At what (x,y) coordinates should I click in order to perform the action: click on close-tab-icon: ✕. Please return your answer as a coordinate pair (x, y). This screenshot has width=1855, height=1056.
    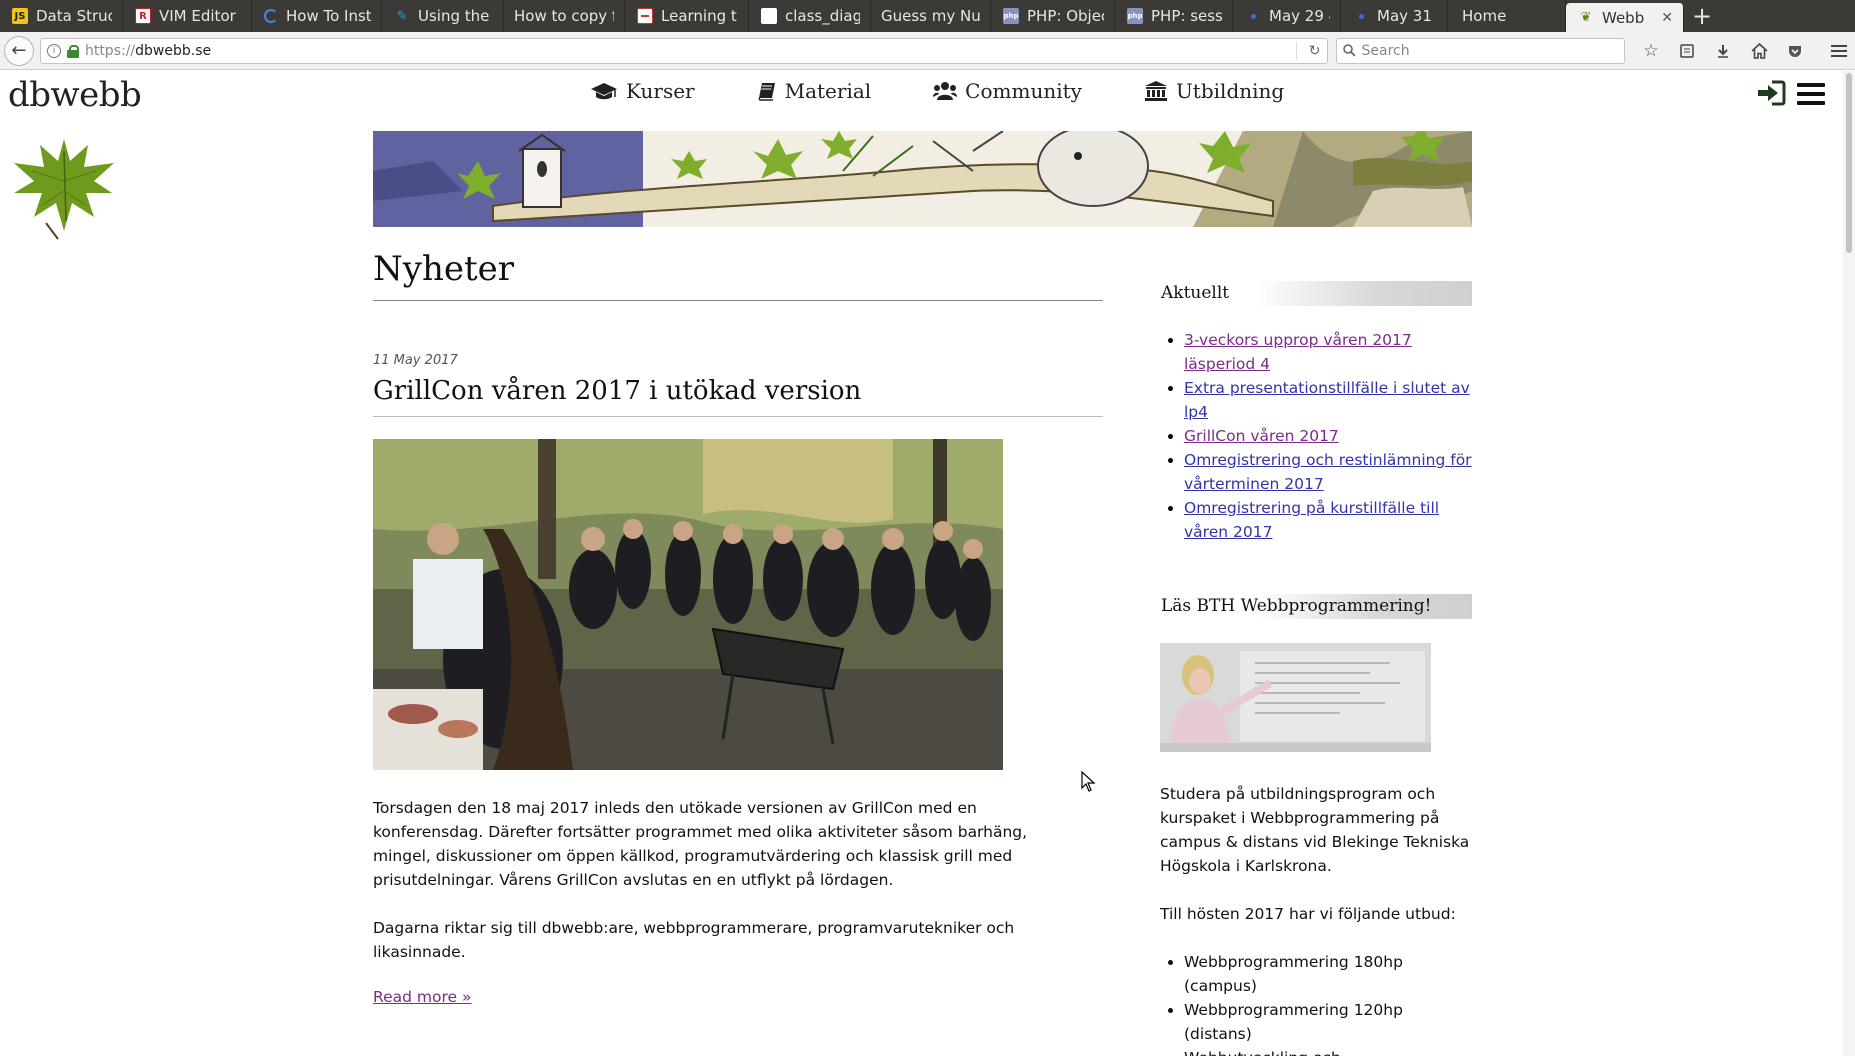
    Looking at the image, I should click on (1667, 18).